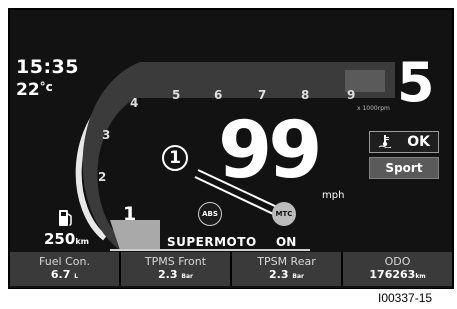 This screenshot has width=457, height=309. I want to click on fuel-range-value: 250, so click(60, 239).